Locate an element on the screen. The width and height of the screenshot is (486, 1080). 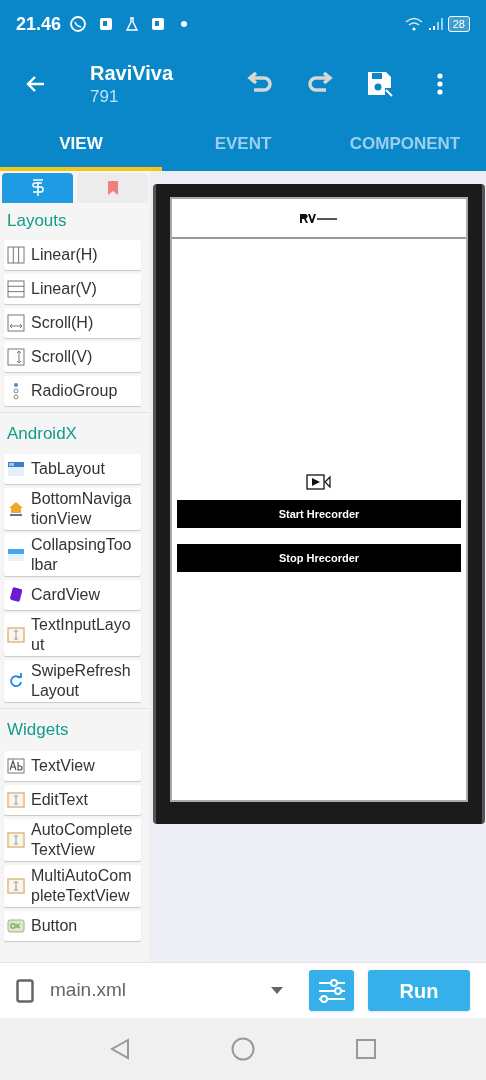
video-icon is located at coordinates (319, 482).